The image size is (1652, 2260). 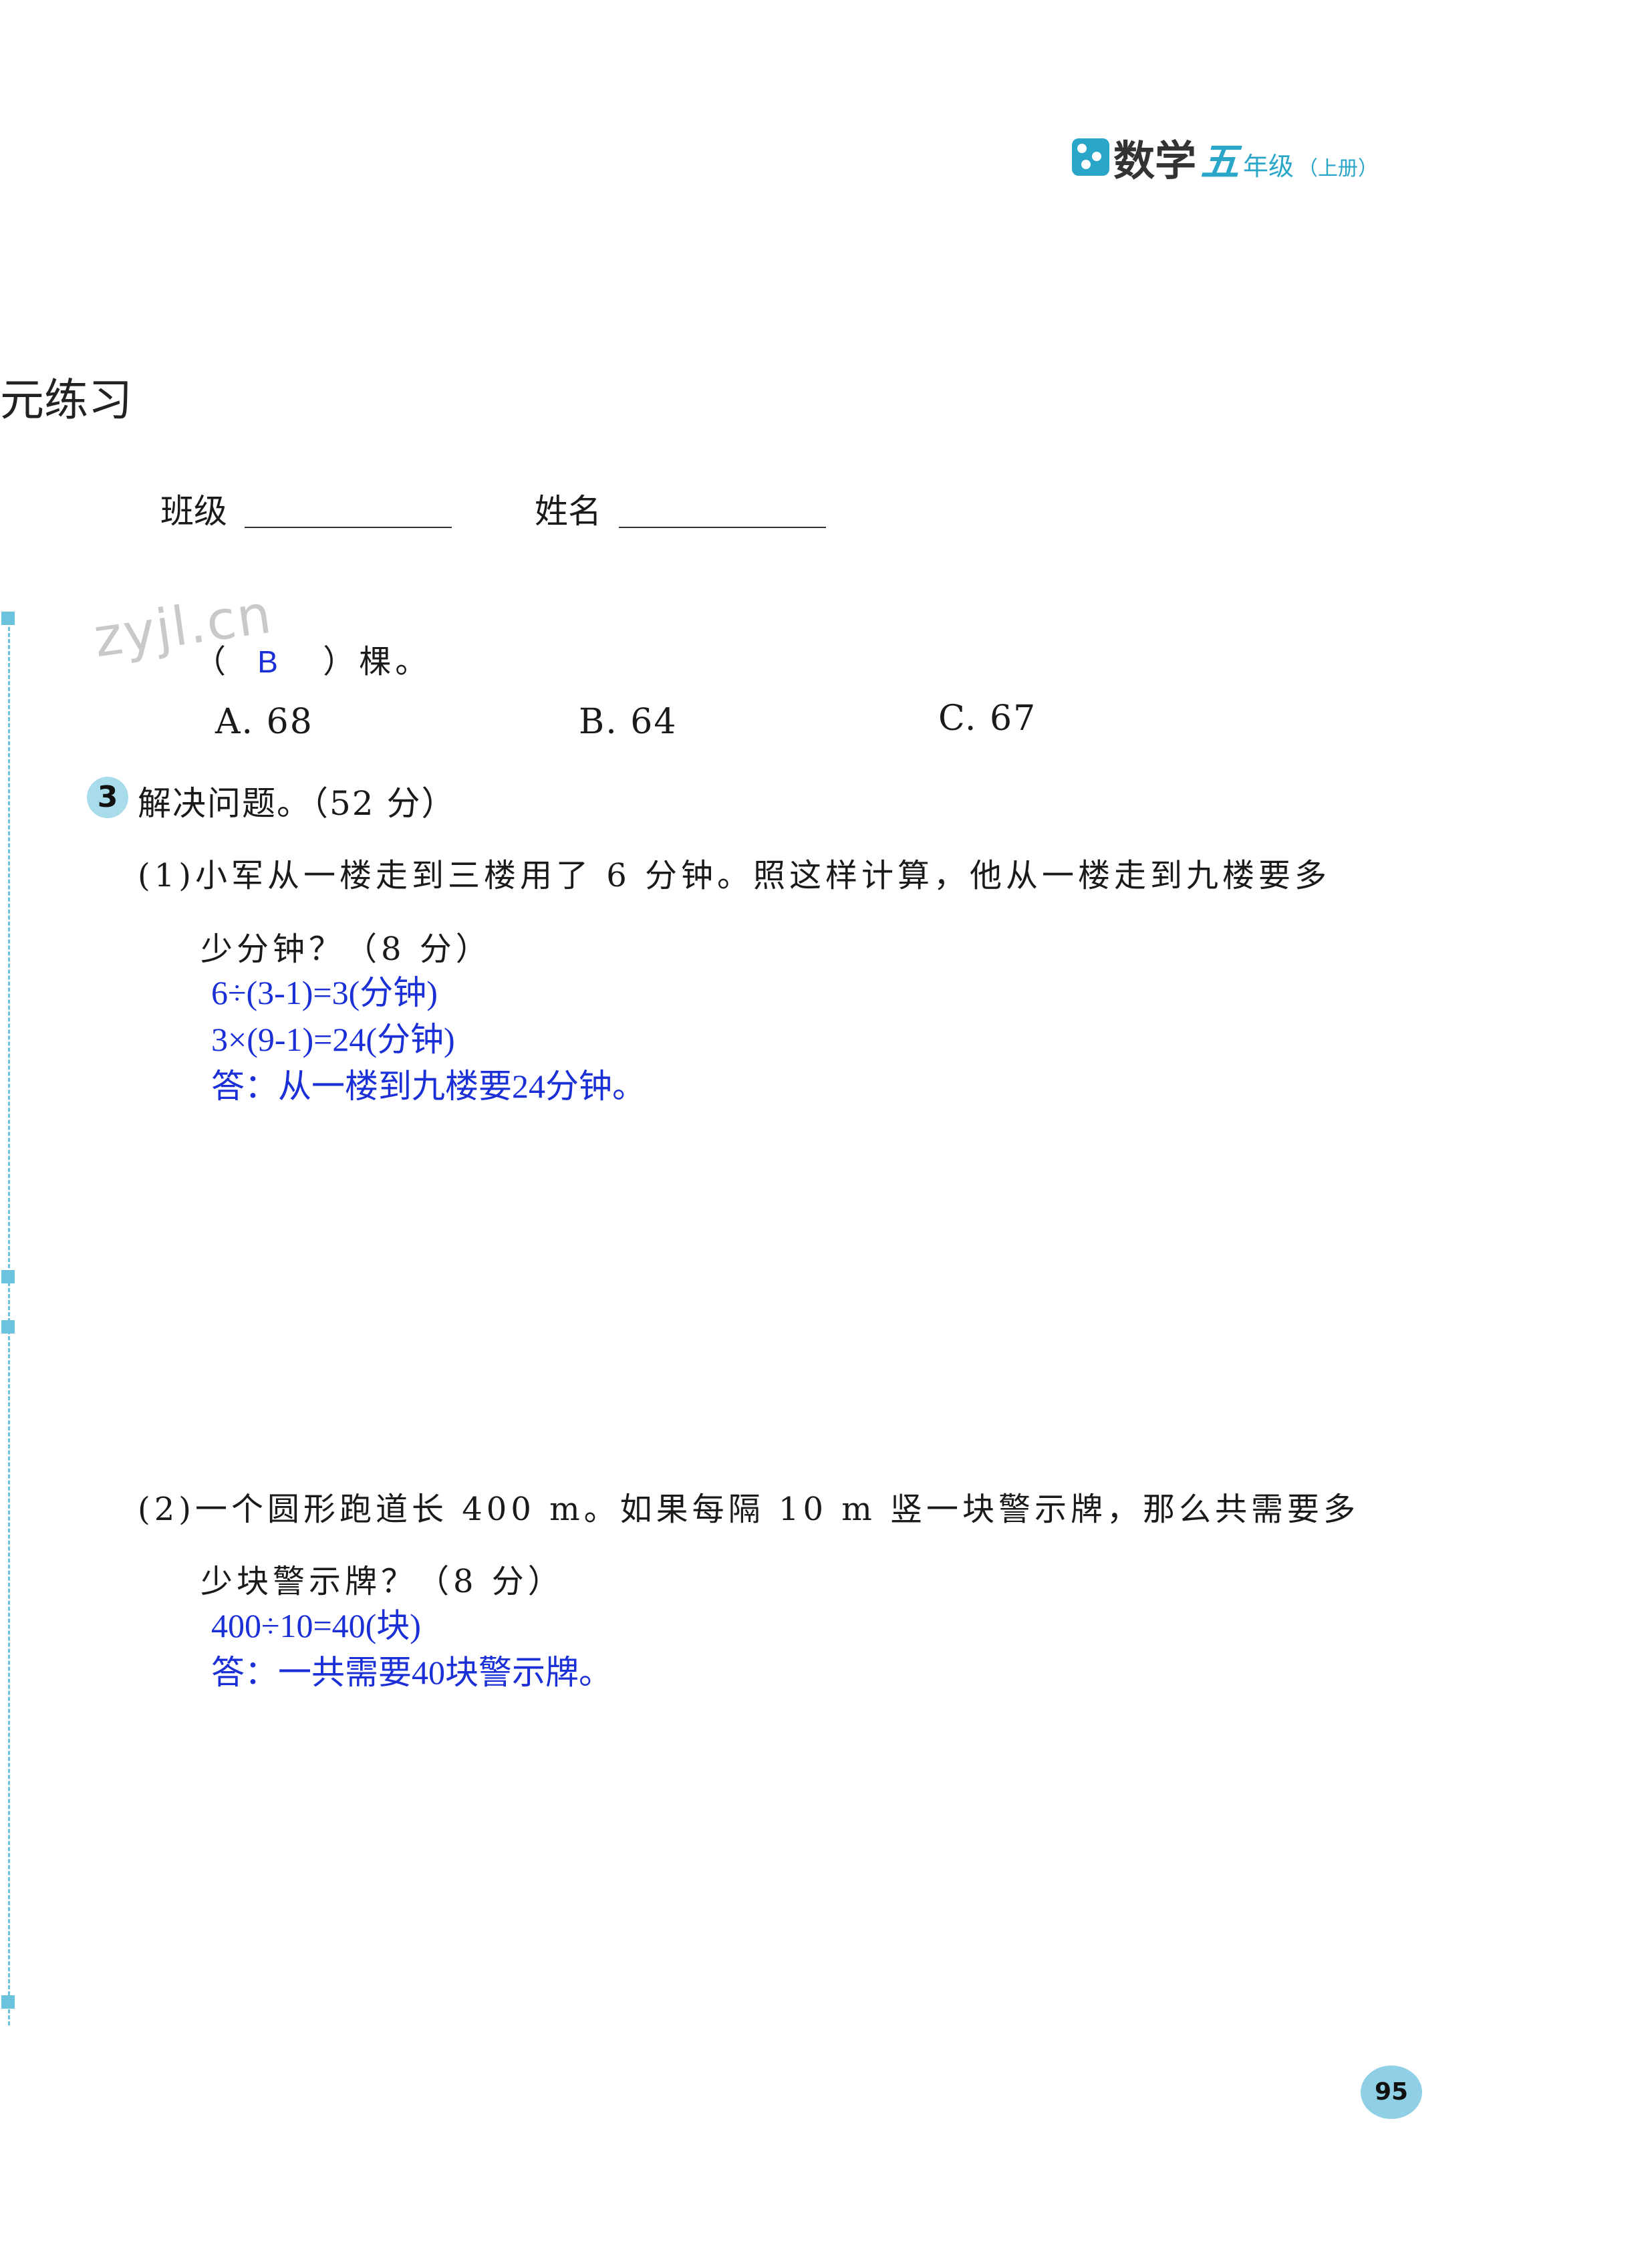 I want to click on question-tail-text: ）棵。, so click(x=377, y=661).